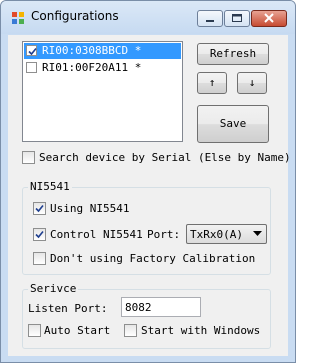 The image size is (320, 363). Describe the element at coordinates (92, 50) in the screenshot. I see `list-item-label: RI00:0308BBCD *` at that location.